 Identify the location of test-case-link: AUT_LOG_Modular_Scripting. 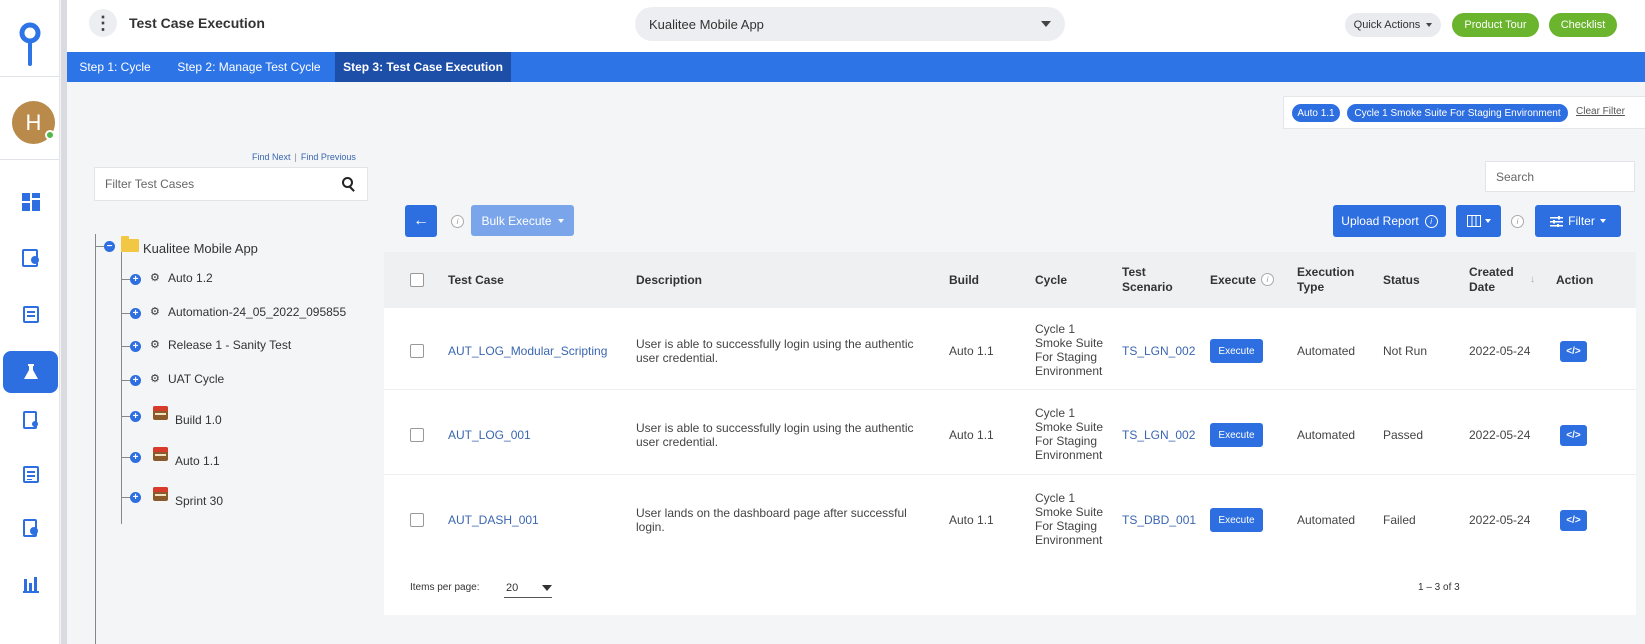
(527, 351).